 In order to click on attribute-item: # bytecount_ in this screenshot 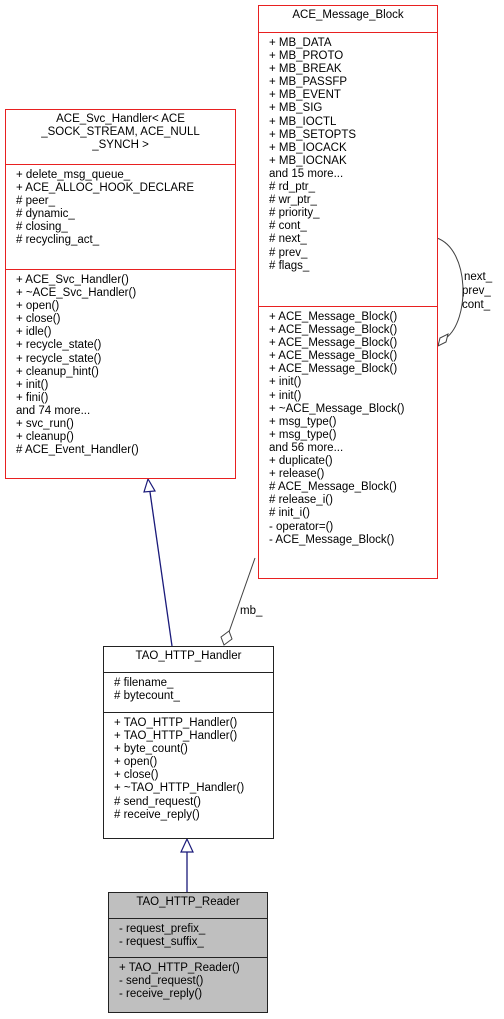, I will do `click(193, 696)`.